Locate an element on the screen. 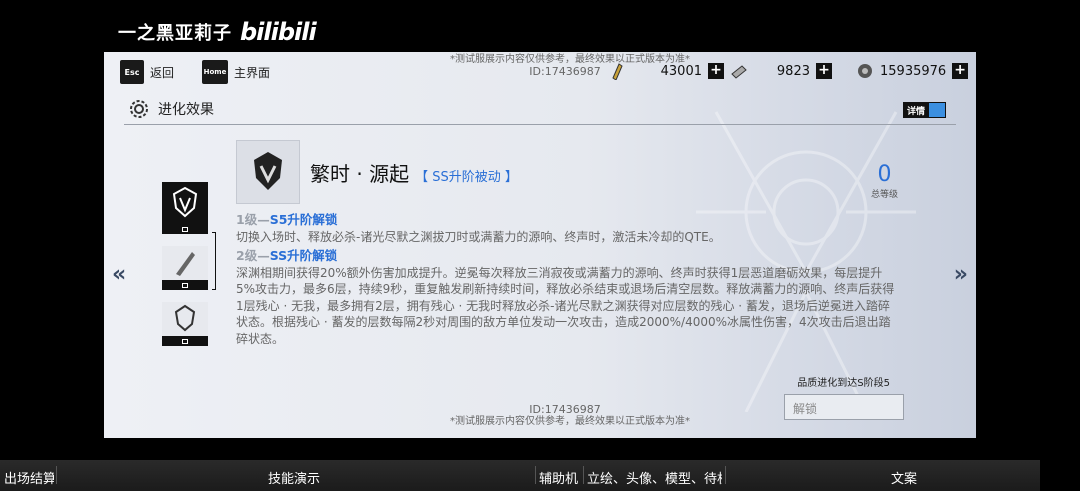  esc-key-icon: Esc is located at coordinates (132, 72).